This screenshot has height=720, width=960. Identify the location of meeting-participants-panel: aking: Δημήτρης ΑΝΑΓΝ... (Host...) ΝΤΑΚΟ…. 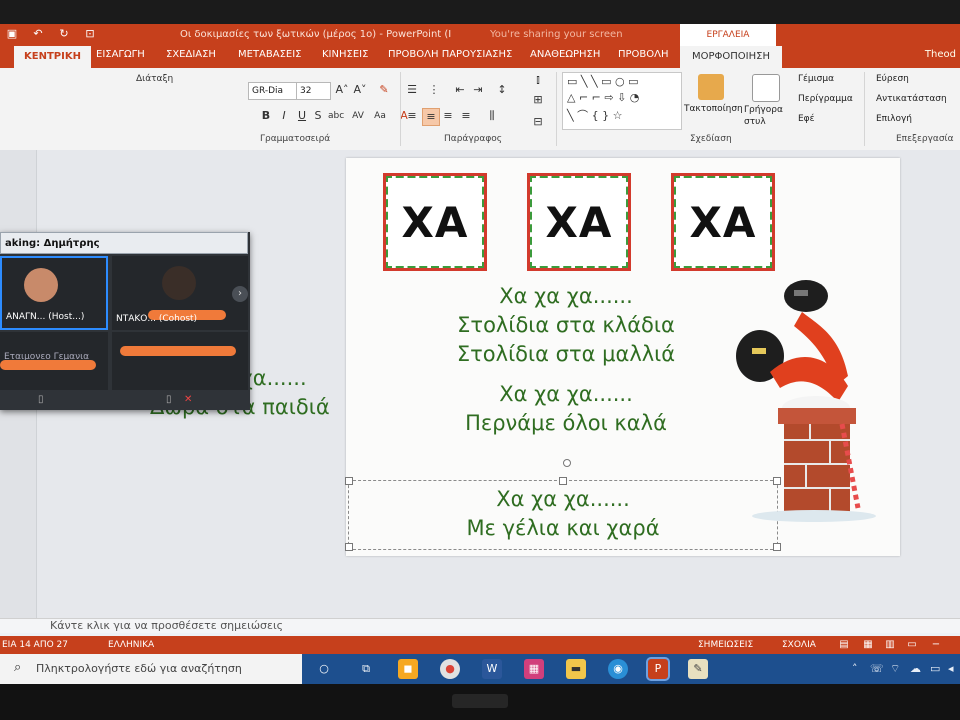
(125, 321).